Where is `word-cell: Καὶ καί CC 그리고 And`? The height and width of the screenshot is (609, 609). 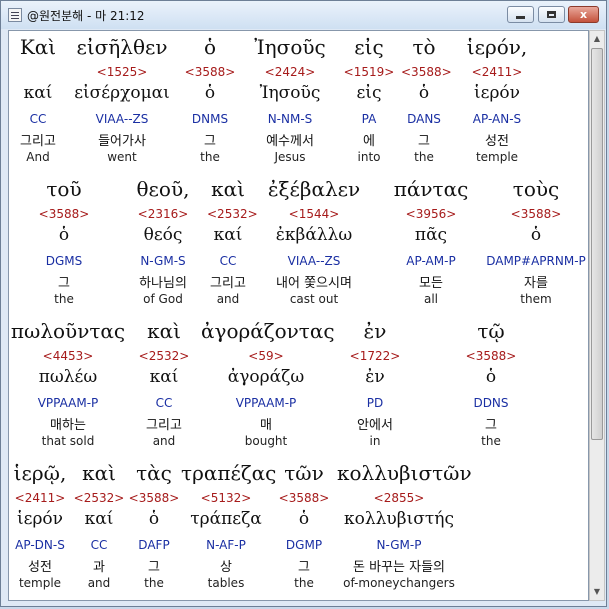
word-cell: Καὶ καί CC 그리고 And is located at coordinates (38, 102).